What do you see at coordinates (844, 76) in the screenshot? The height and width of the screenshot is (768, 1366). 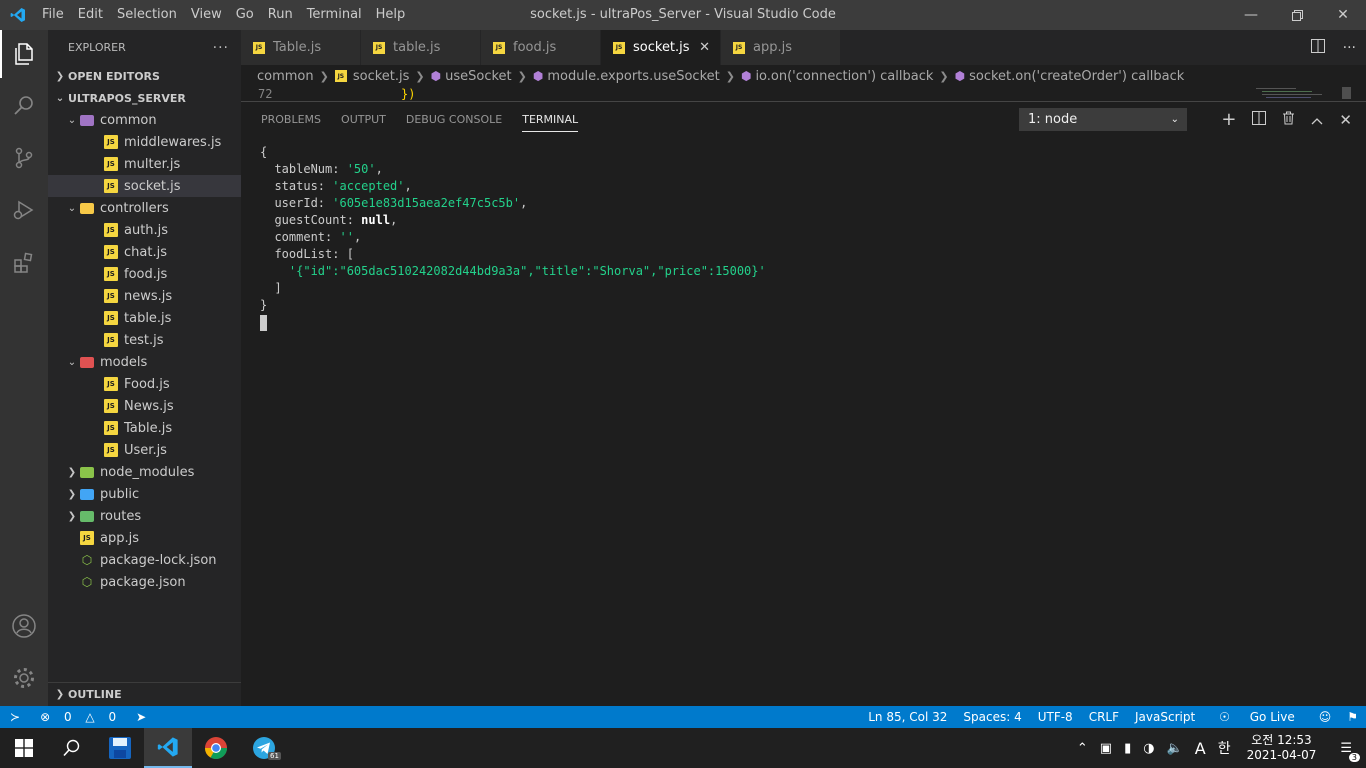 I see `breadcrumb-item-connection: io.on('connection') callback` at bounding box center [844, 76].